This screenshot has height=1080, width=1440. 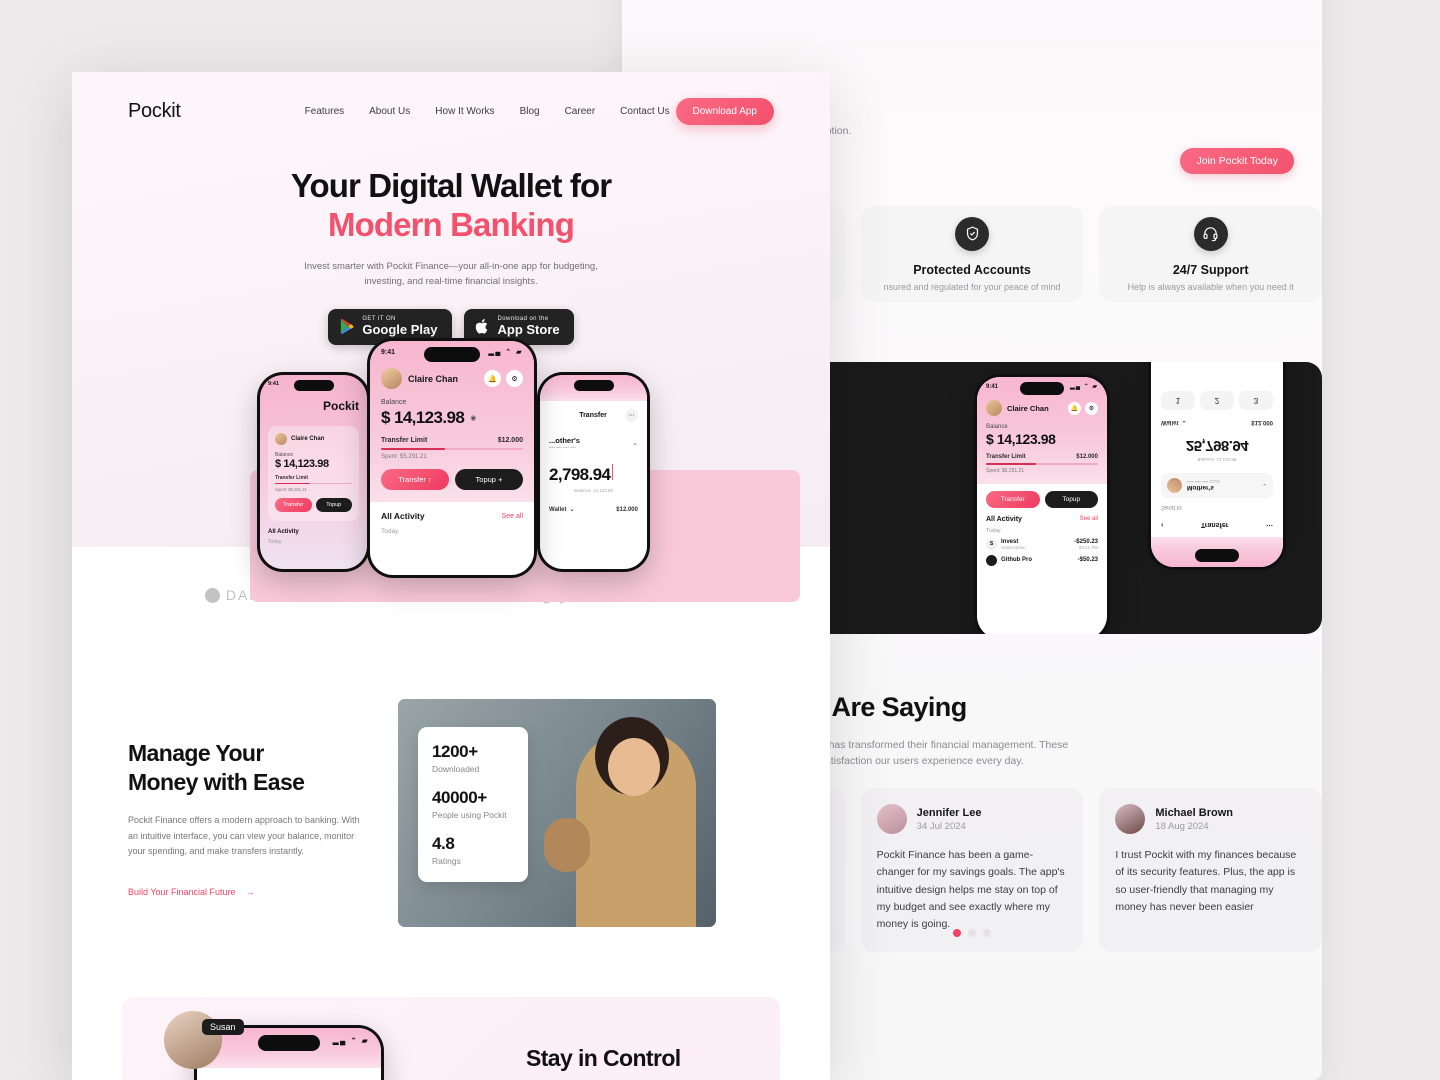 What do you see at coordinates (473, 418) in the screenshot?
I see `eye-icon: ◉` at bounding box center [473, 418].